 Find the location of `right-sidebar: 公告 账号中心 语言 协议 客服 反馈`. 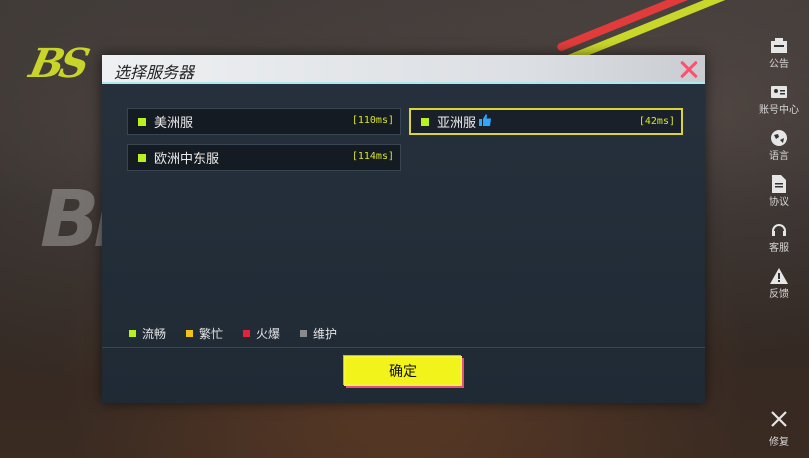

right-sidebar: 公告 账号中心 语言 协议 客服 反馈 is located at coordinates (779, 168).